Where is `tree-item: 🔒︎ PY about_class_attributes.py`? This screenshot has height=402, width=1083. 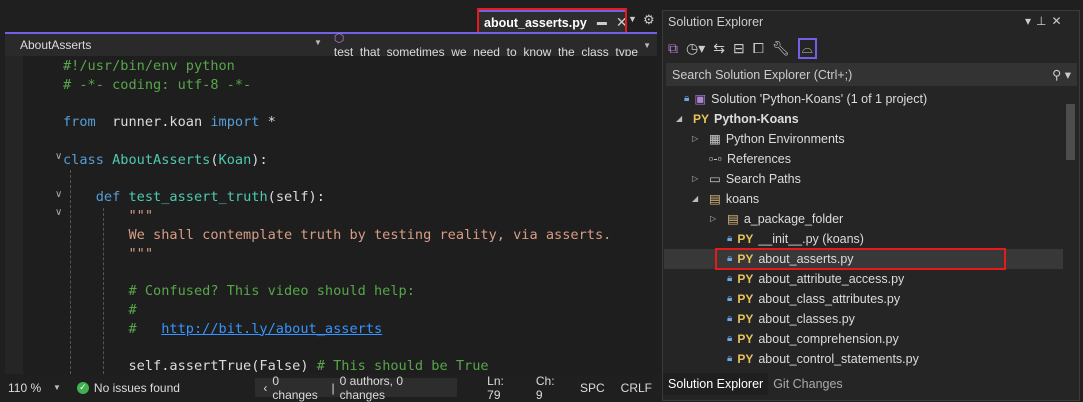 tree-item: 🔒︎ PY about_class_attributes.py is located at coordinates (805, 299).